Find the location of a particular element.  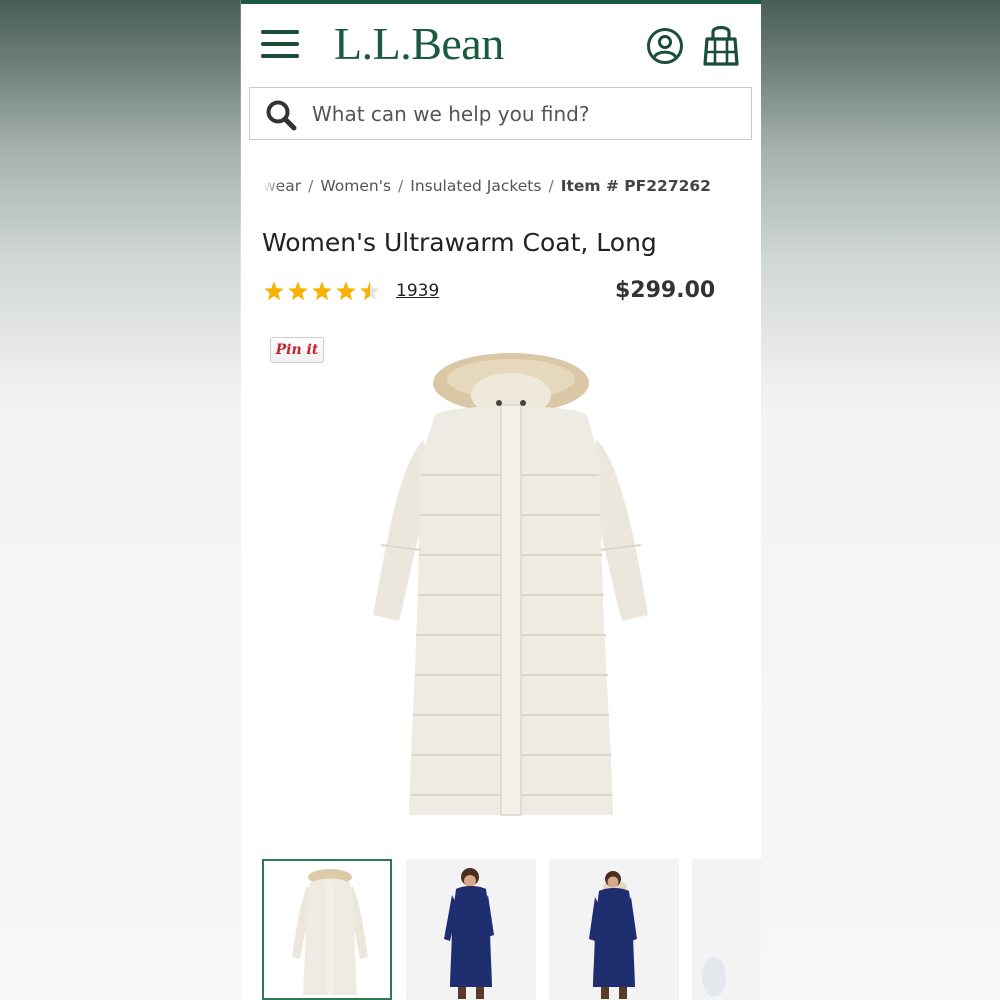

review-count-link: 1939 is located at coordinates (417, 291).